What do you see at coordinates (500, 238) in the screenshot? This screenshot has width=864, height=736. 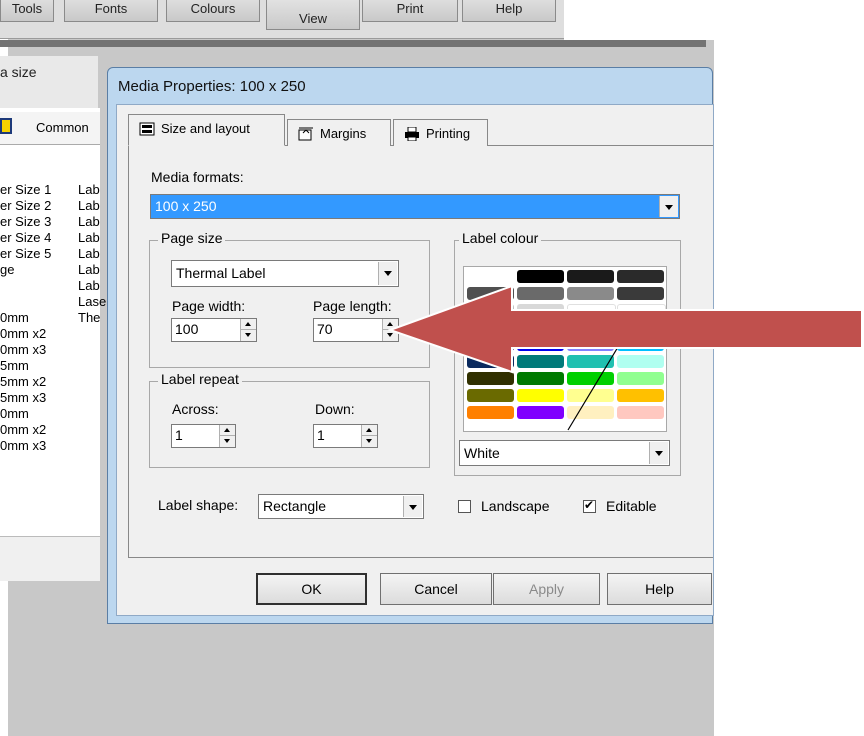 I see `label-colour-group-title: Label colour` at bounding box center [500, 238].